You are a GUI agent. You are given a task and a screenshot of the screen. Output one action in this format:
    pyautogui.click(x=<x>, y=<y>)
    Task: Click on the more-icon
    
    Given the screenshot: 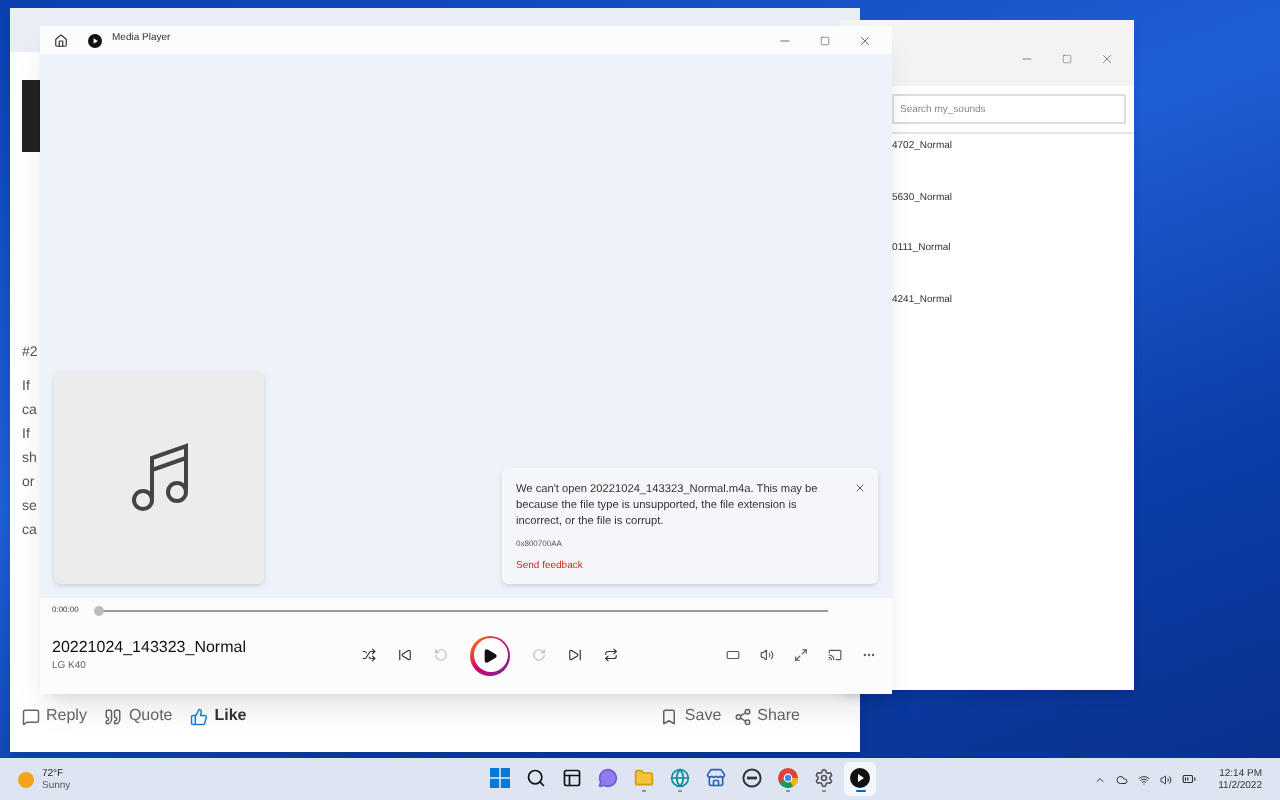 What is the action you would take?
    pyautogui.click(x=869, y=655)
    